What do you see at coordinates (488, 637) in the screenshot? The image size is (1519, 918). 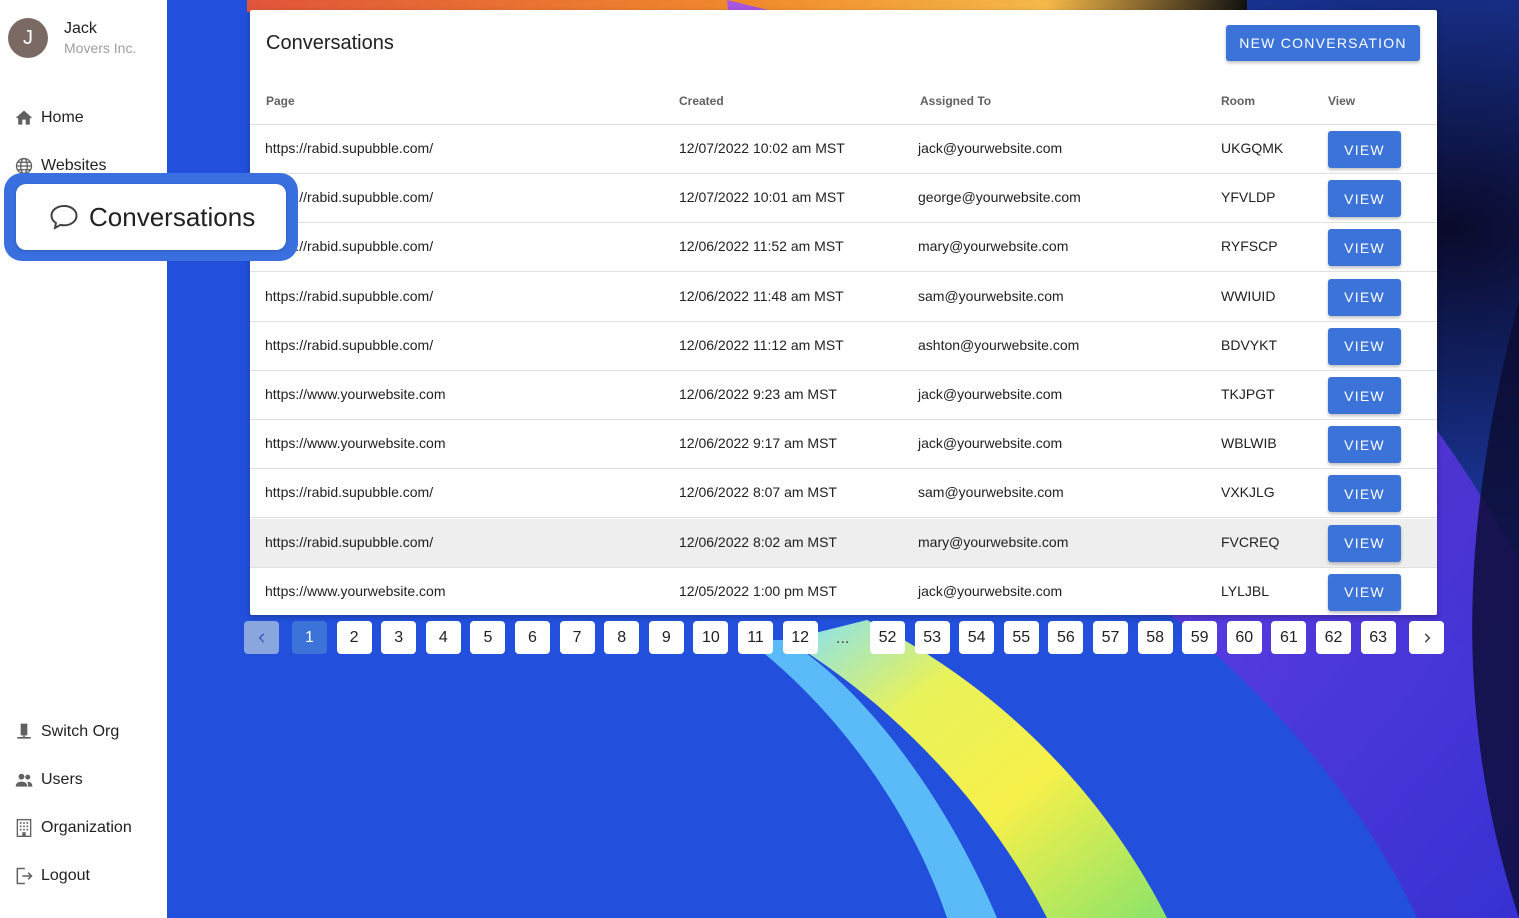 I see `page-button: 5` at bounding box center [488, 637].